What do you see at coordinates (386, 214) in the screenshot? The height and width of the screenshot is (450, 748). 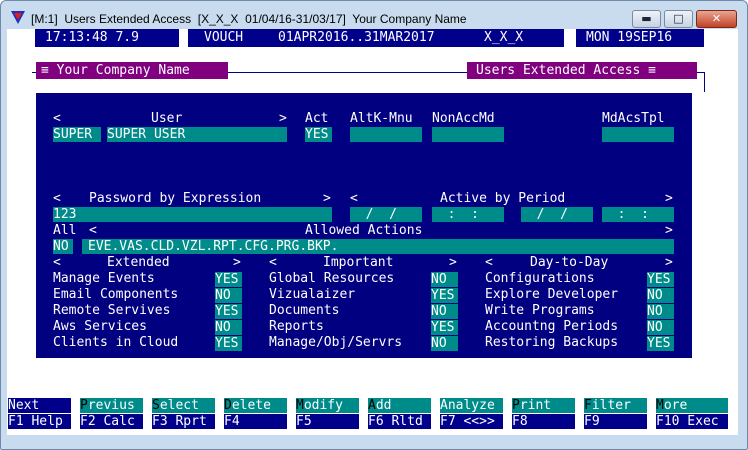 I see `date-from-field: / /` at bounding box center [386, 214].